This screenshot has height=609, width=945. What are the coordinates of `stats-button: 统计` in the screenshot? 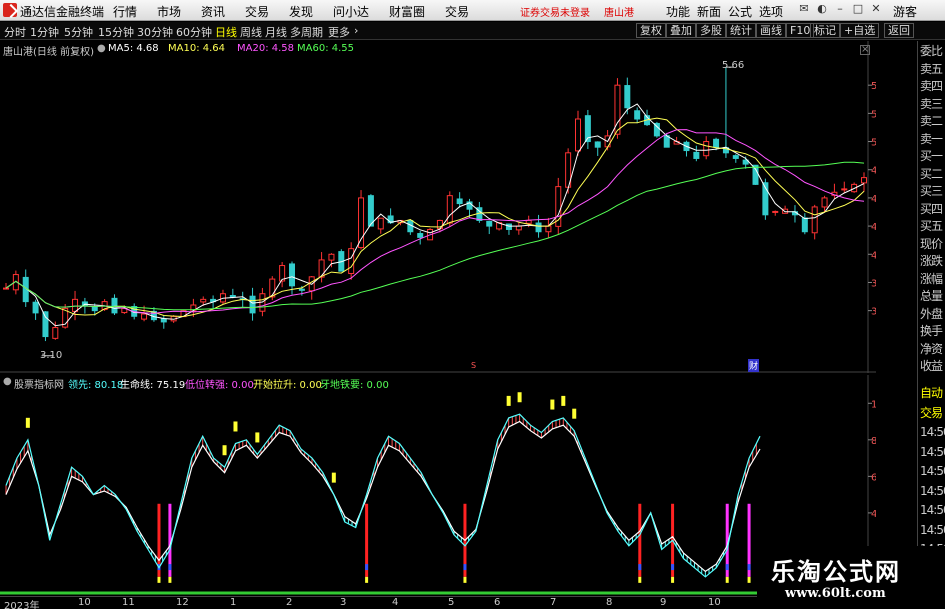 It's located at (741, 30).